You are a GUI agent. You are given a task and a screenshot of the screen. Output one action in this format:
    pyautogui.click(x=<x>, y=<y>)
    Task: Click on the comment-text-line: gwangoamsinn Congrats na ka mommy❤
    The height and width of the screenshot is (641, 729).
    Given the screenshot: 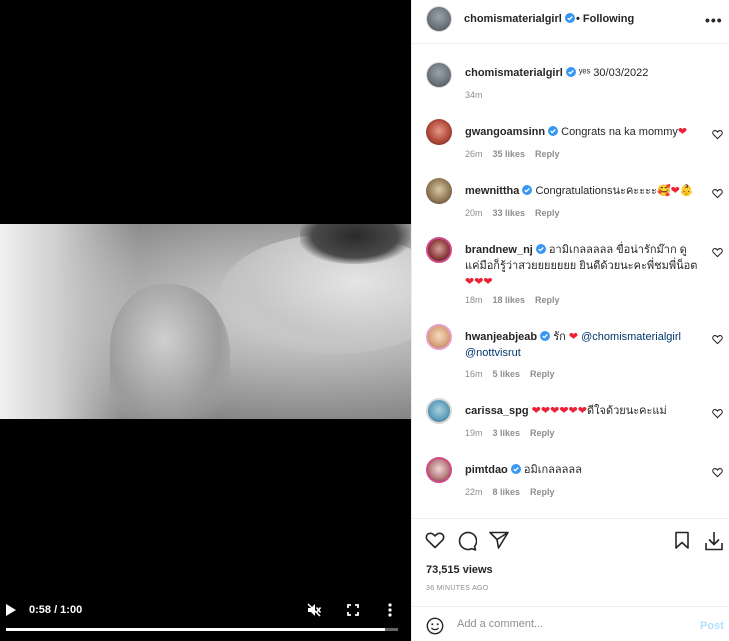 What is the action you would take?
    pyautogui.click(x=582, y=132)
    